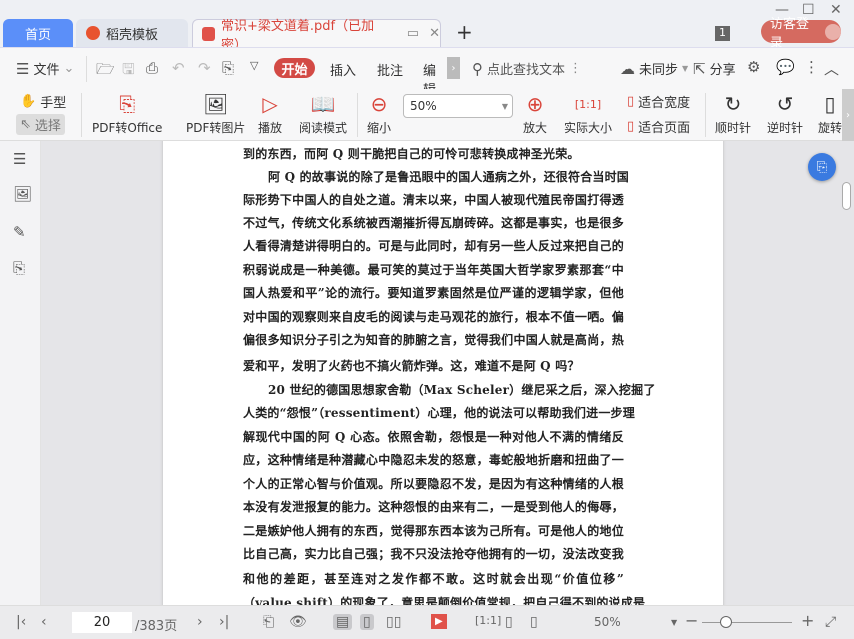 This screenshot has height=639, width=854. I want to click on convert-icon: ⎘, so click(822, 167).